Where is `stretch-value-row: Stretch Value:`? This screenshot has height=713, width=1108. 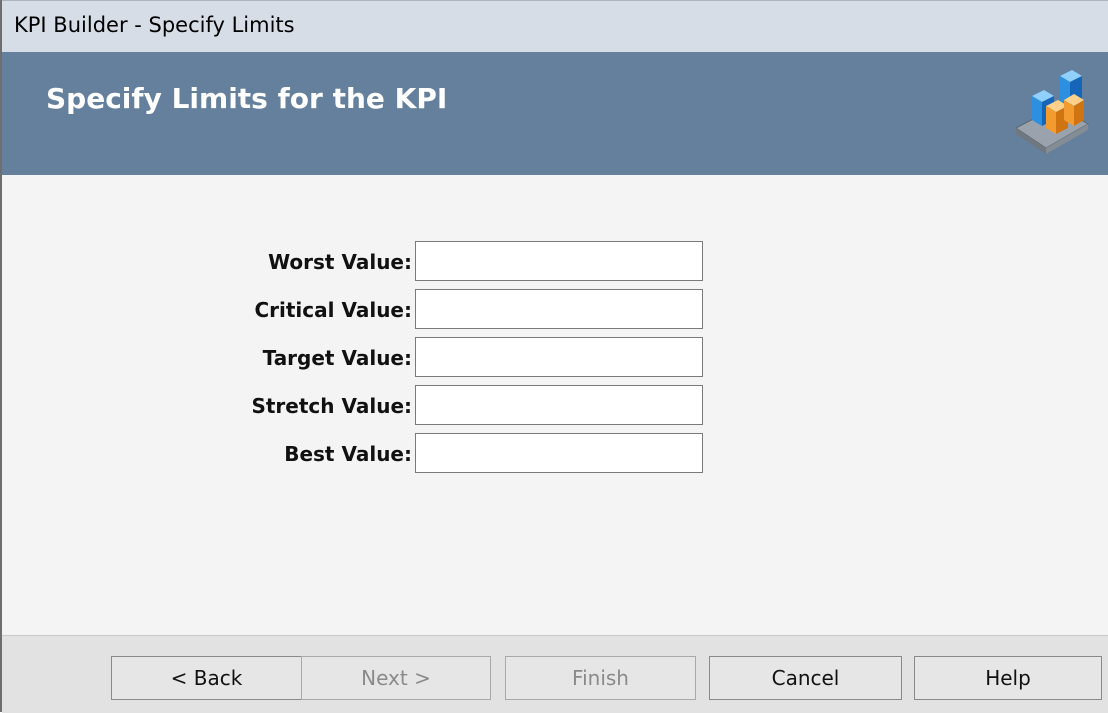 stretch-value-row: Stretch Value: is located at coordinates (555, 405).